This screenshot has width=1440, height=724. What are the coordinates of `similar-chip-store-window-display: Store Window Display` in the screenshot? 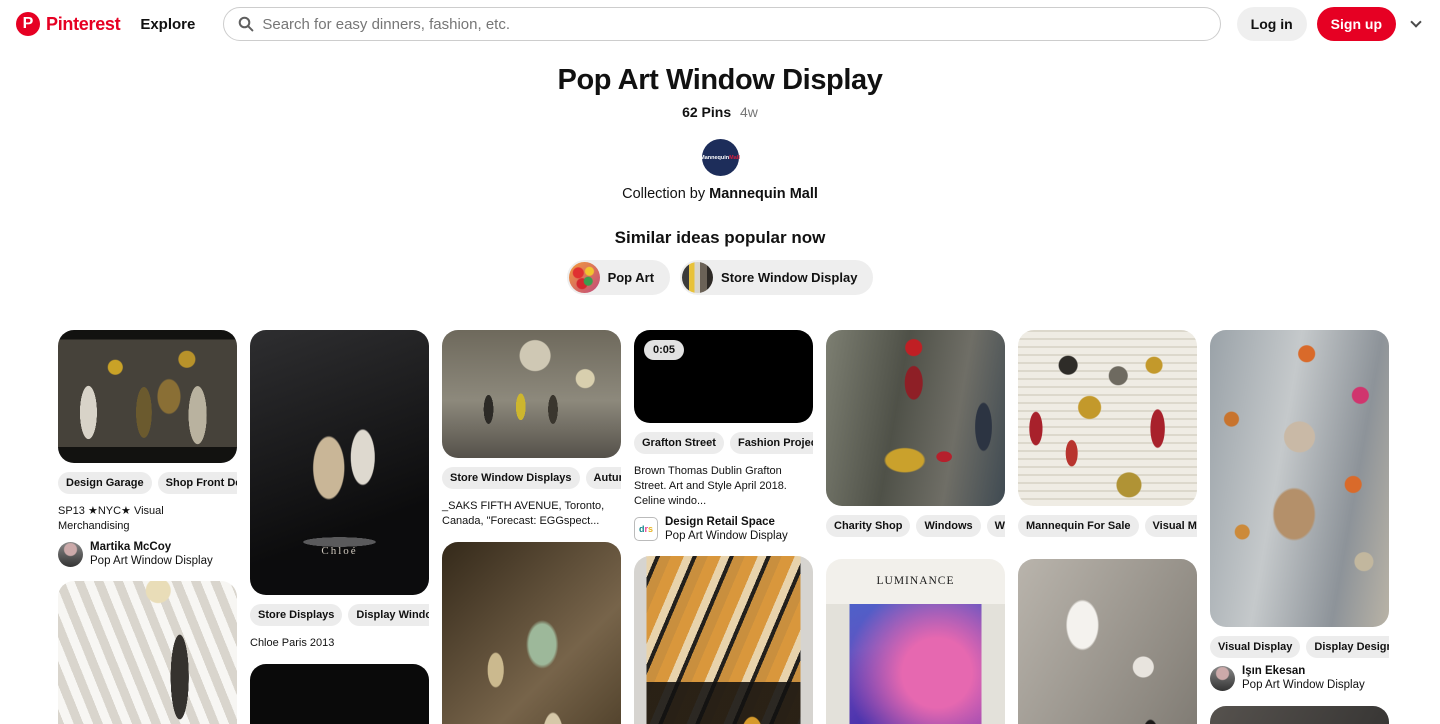 It's located at (777, 277).